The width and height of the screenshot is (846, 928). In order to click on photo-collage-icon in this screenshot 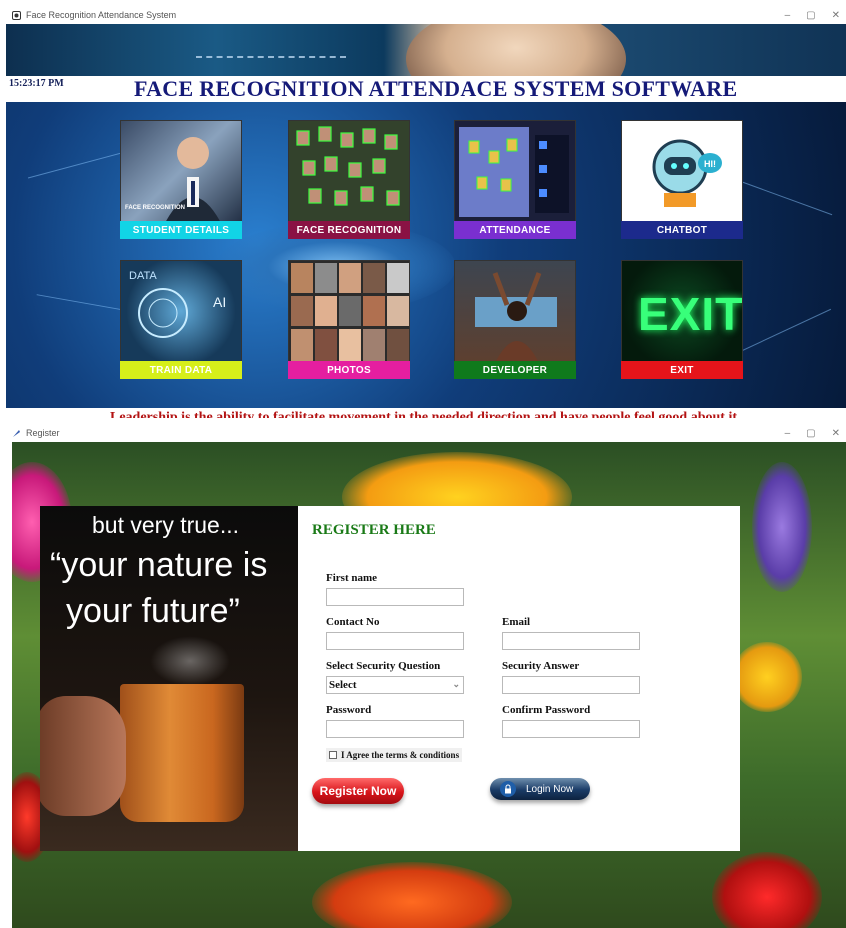, I will do `click(349, 311)`.